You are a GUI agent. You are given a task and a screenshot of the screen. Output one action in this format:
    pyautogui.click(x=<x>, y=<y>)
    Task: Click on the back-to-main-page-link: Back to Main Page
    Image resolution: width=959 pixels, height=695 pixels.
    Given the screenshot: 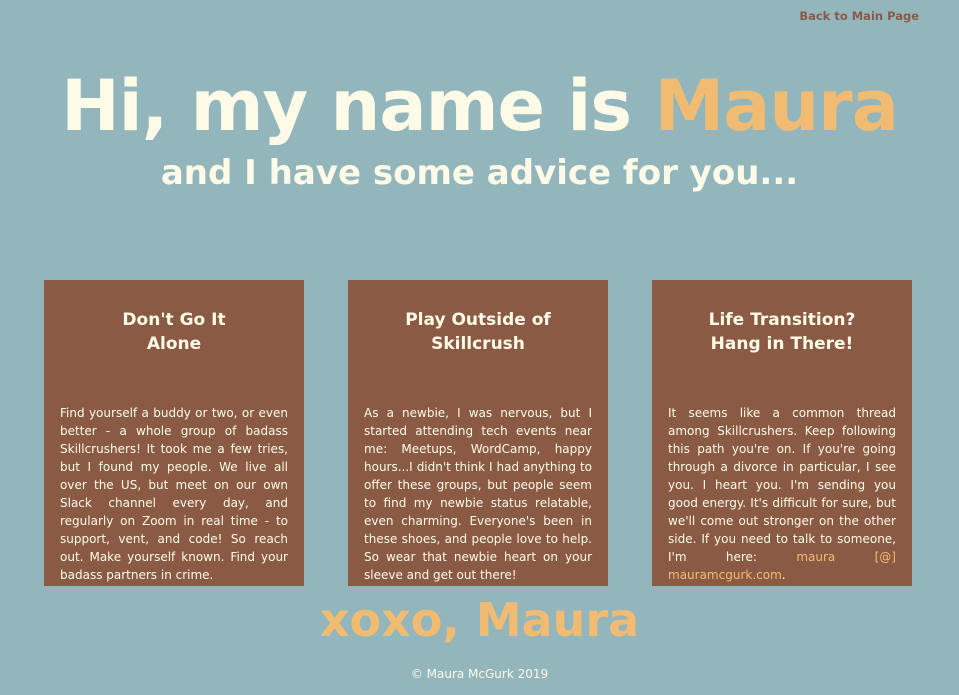 What is the action you would take?
    pyautogui.click(x=859, y=16)
    